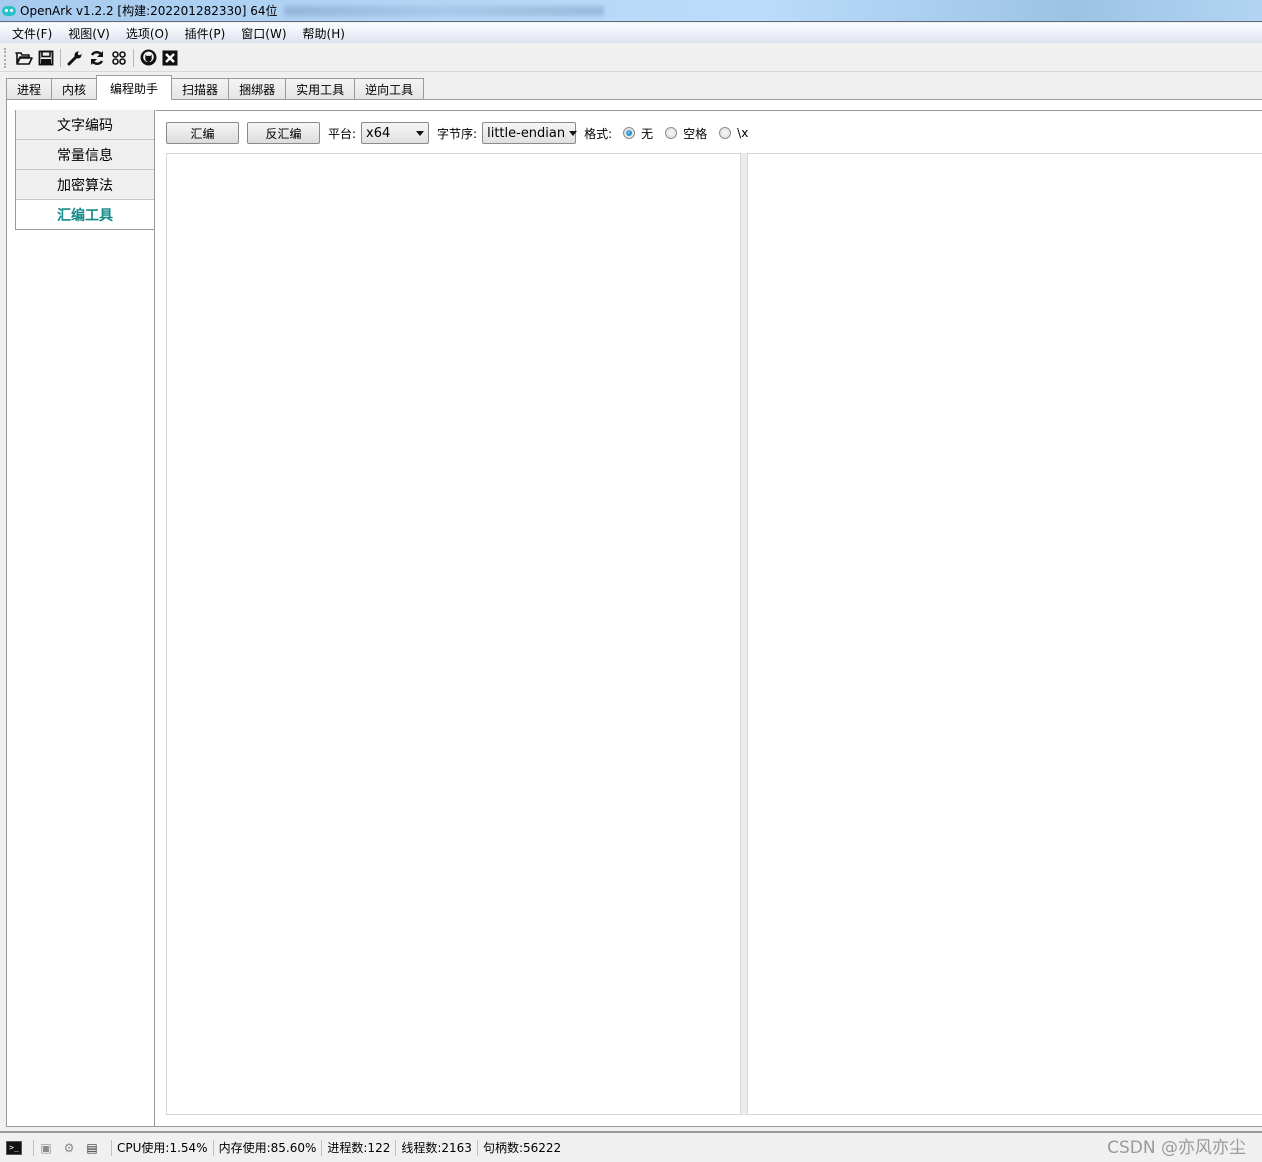  I want to click on memory-usage: 内存使用:85.60%, so click(267, 1148).